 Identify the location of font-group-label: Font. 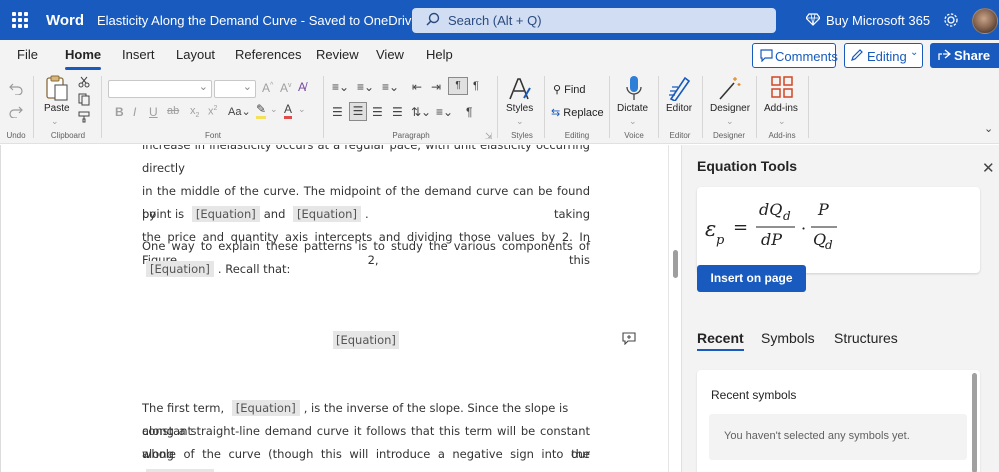
(212, 135).